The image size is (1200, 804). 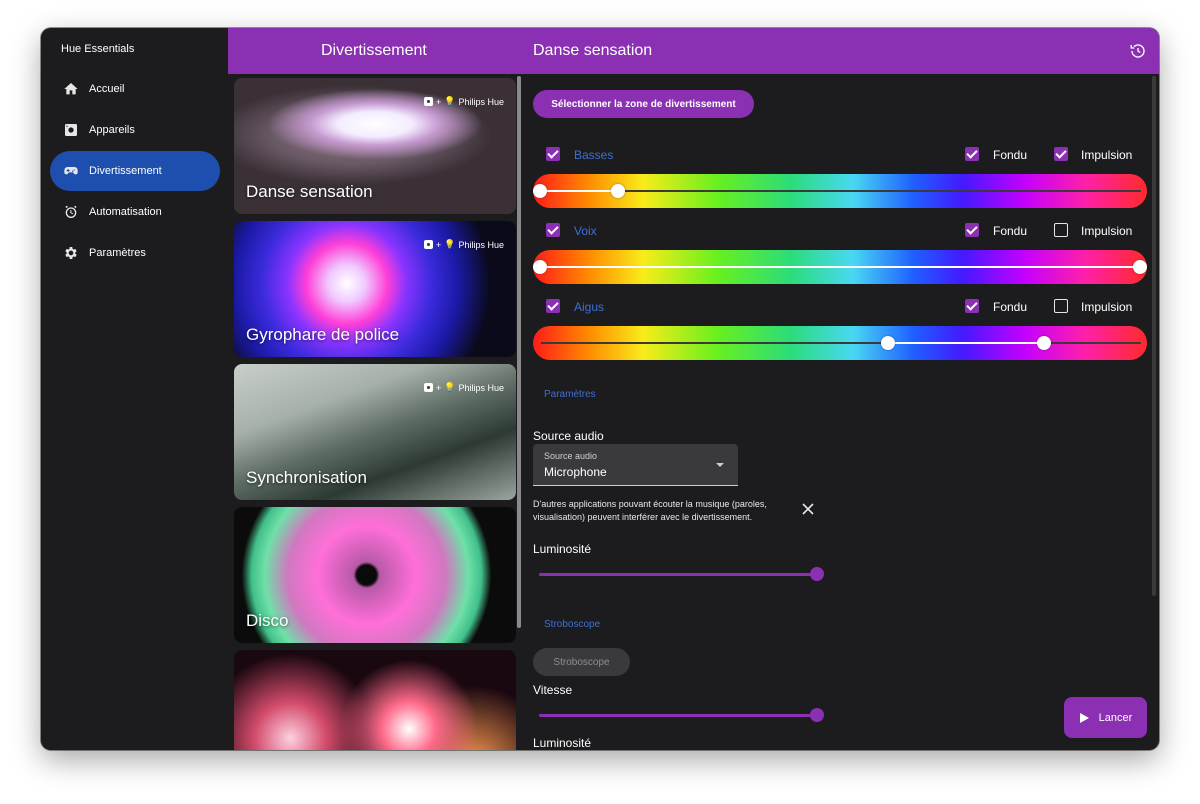 What do you see at coordinates (553, 154) in the screenshot?
I see `band-basses-checkbox` at bounding box center [553, 154].